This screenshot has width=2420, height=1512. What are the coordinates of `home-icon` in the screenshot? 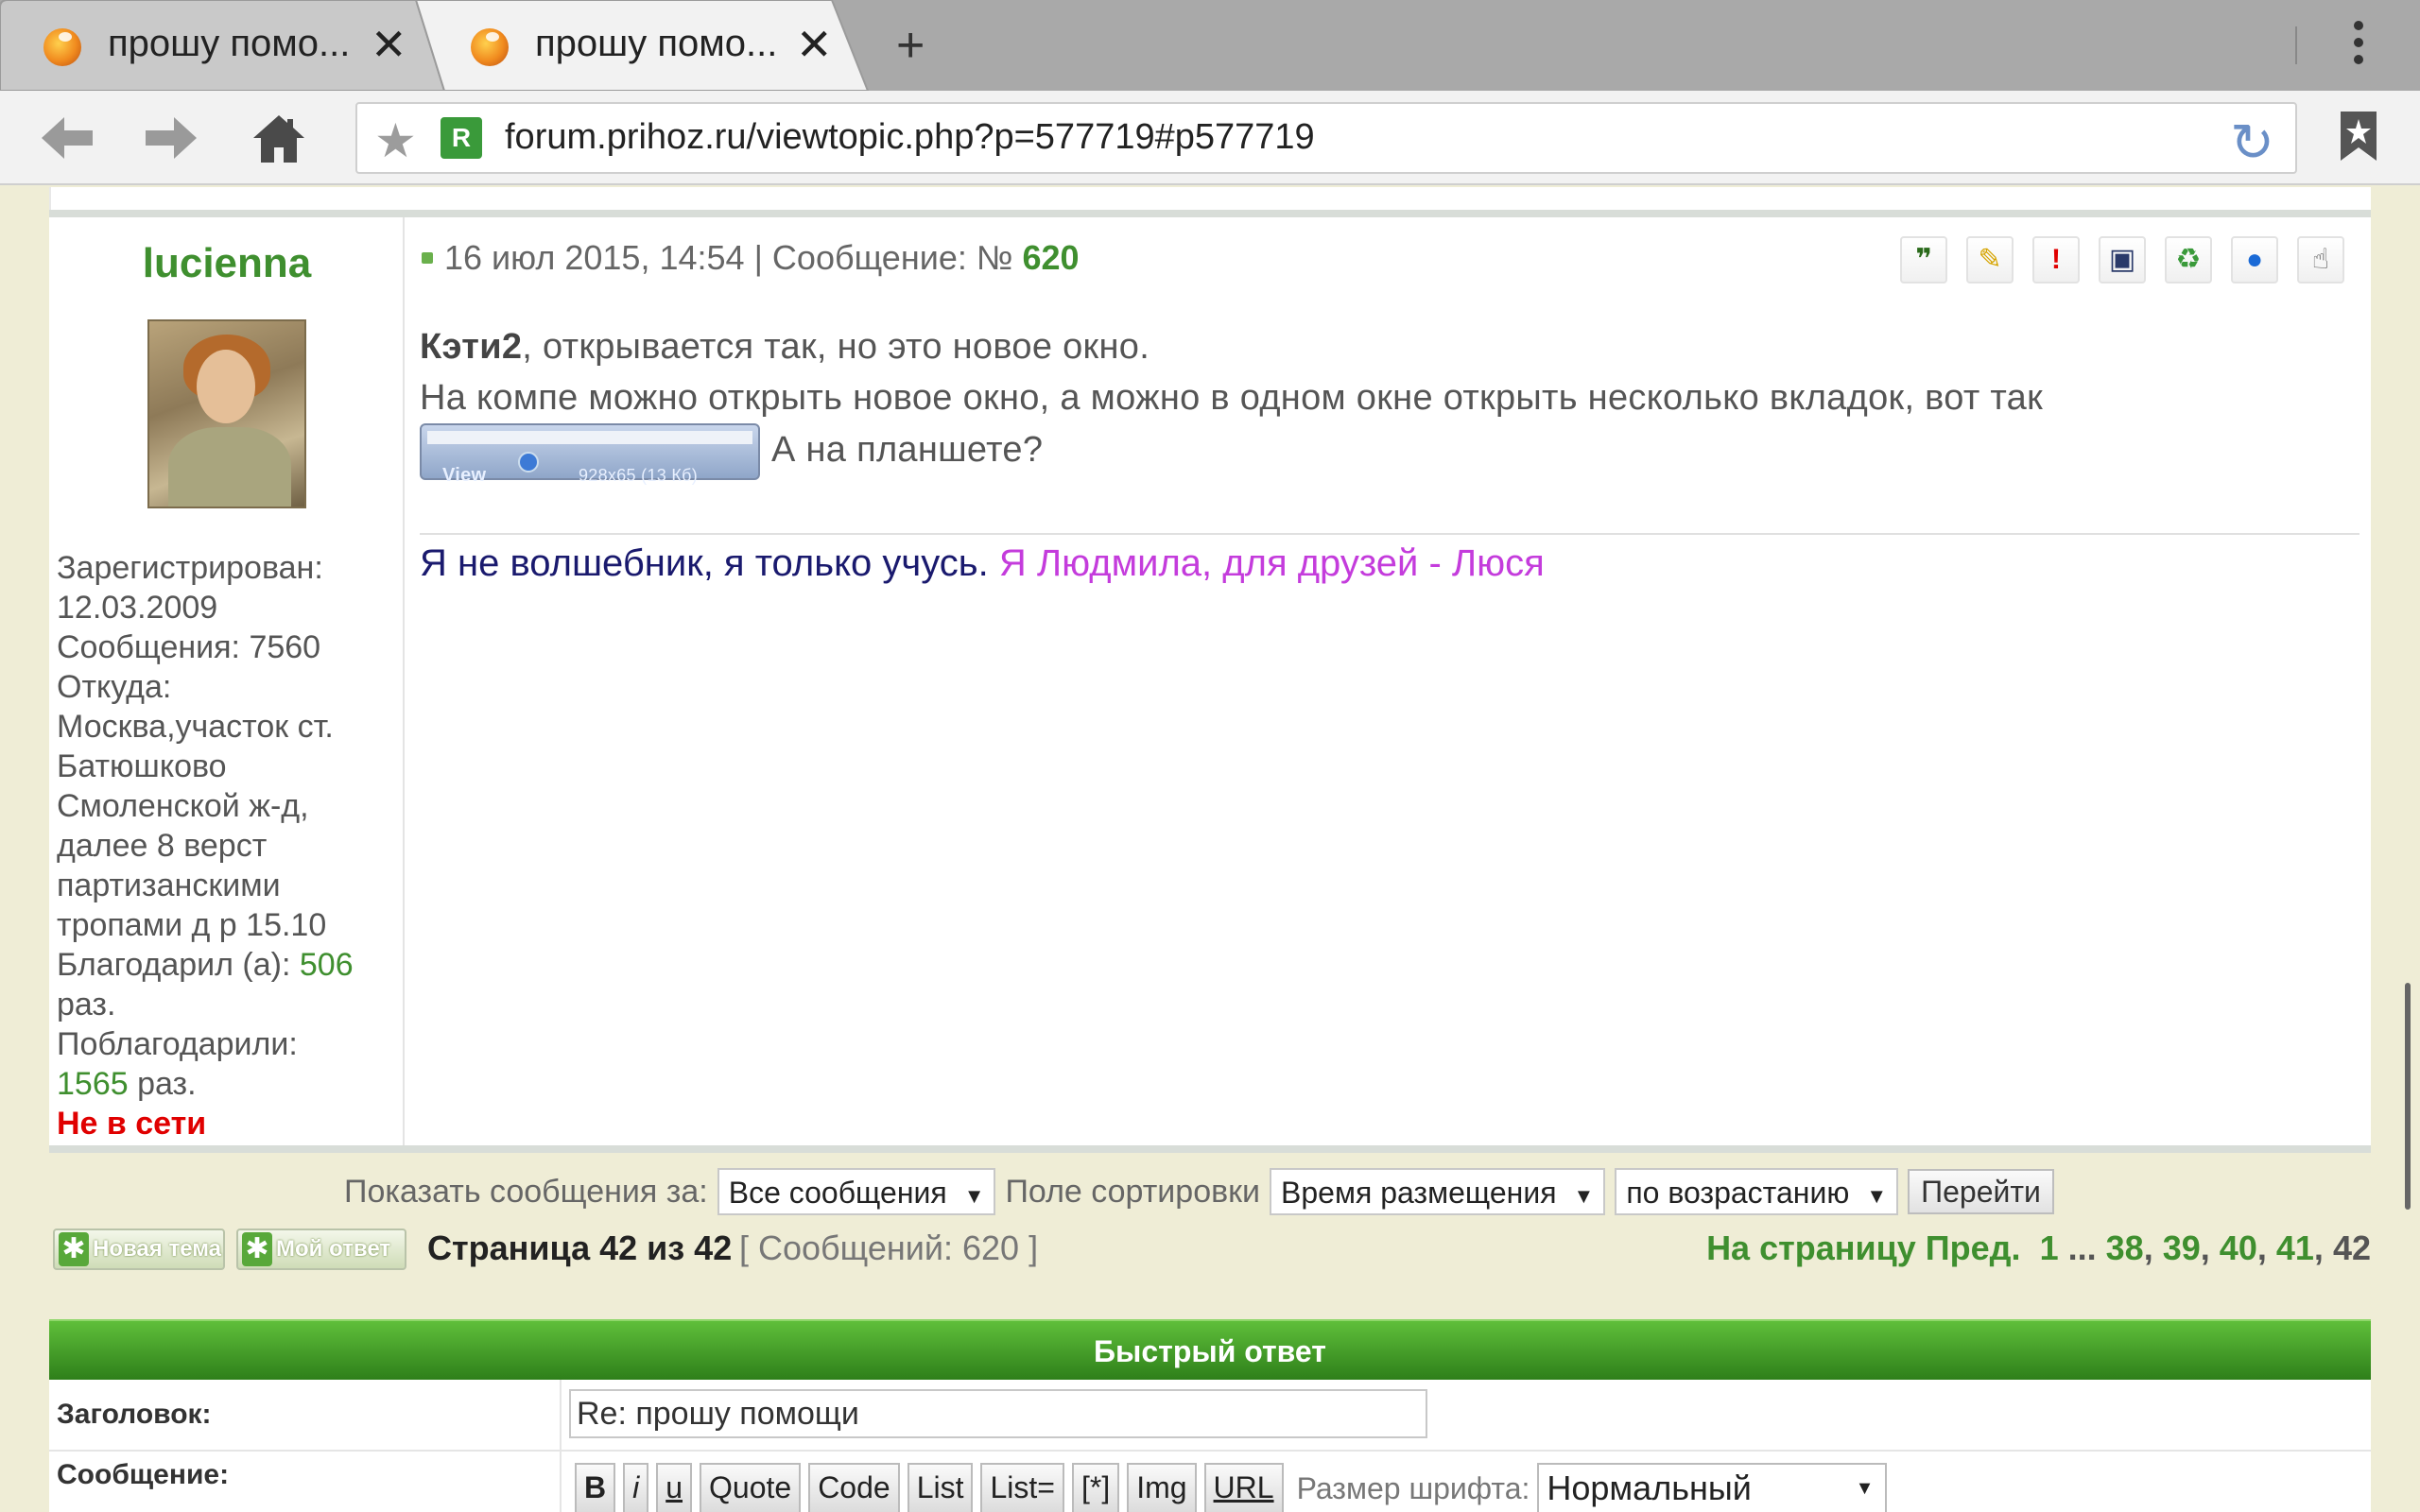 It's located at (279, 138).